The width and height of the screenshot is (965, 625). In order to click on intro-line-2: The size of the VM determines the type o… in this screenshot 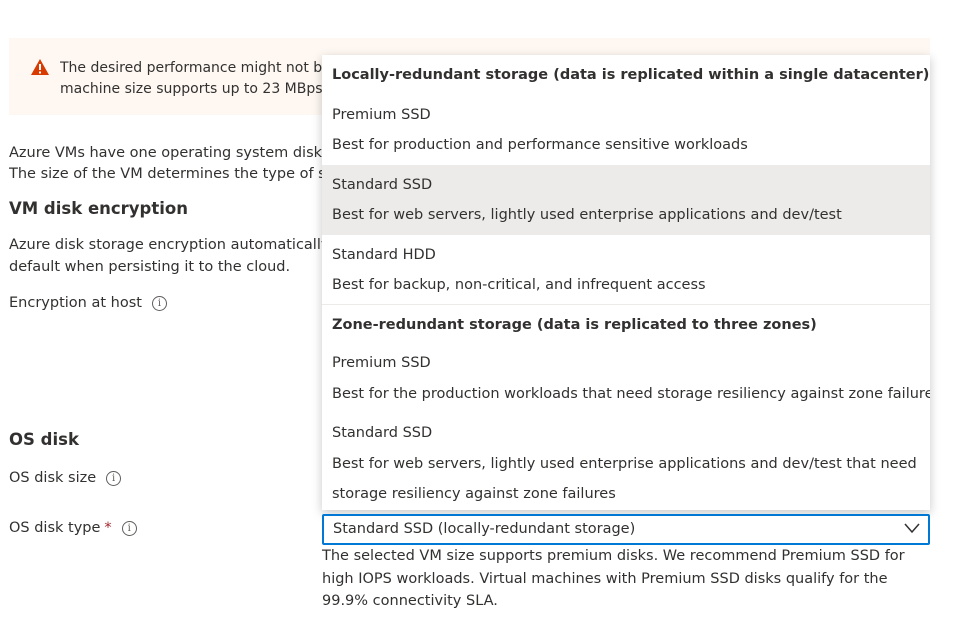, I will do `click(165, 174)`.